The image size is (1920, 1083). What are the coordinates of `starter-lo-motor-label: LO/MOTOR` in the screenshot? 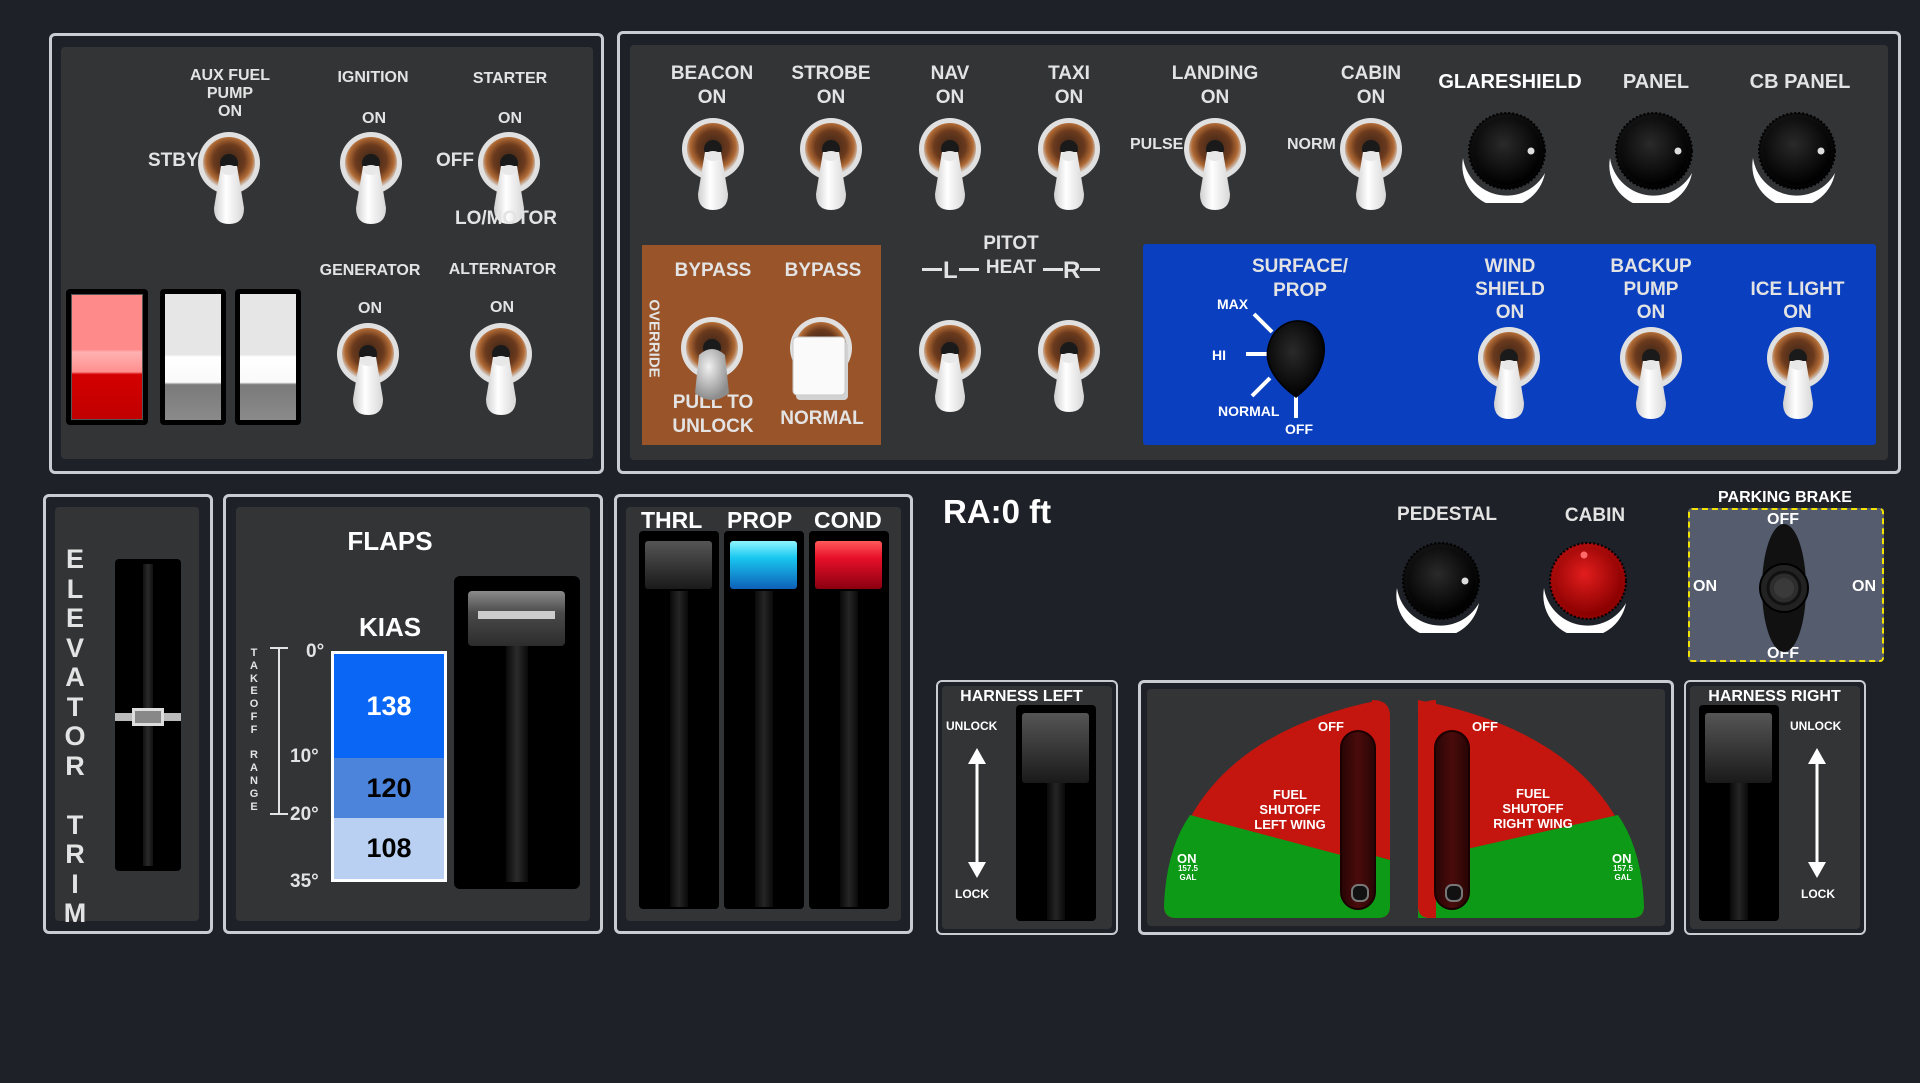 It's located at (506, 218).